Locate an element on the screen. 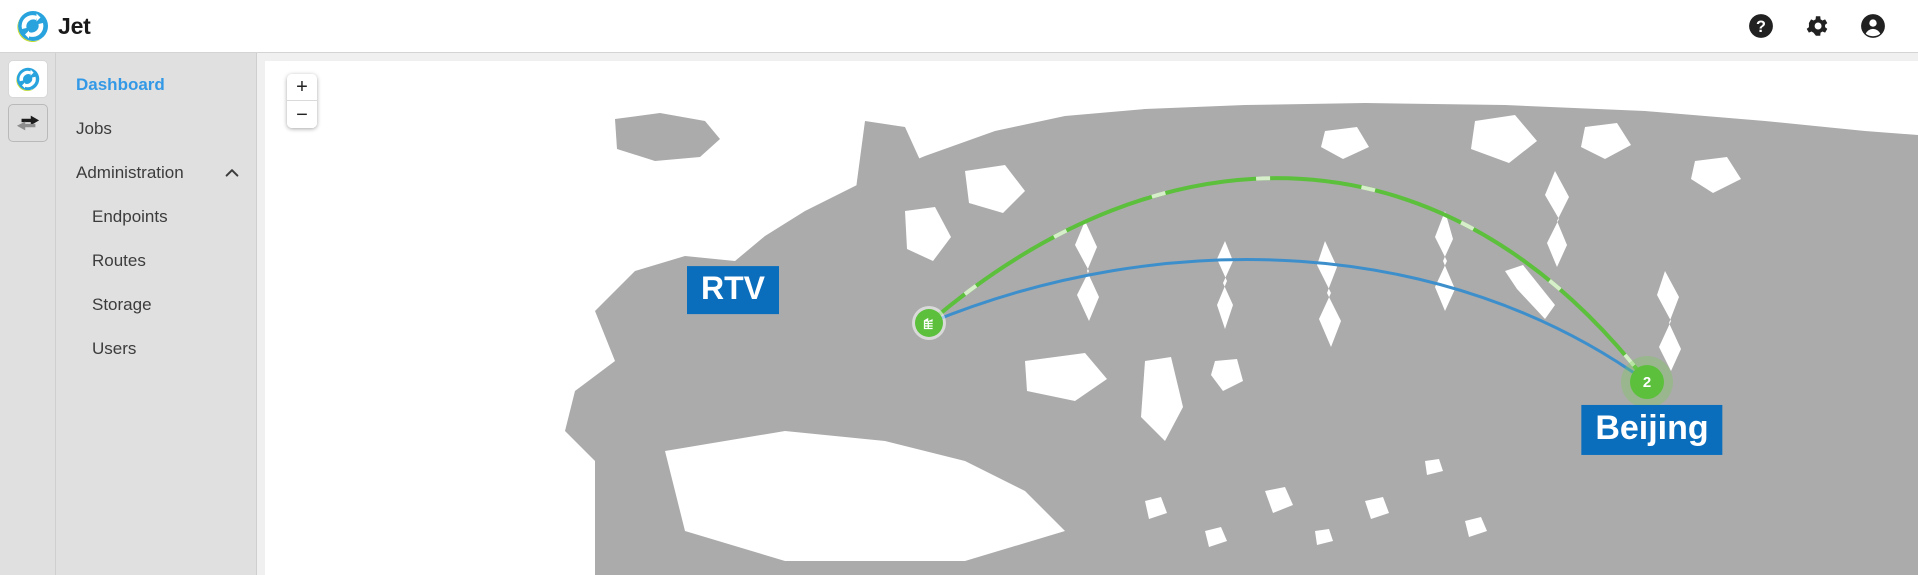  gear-icon is located at coordinates (1817, 26).